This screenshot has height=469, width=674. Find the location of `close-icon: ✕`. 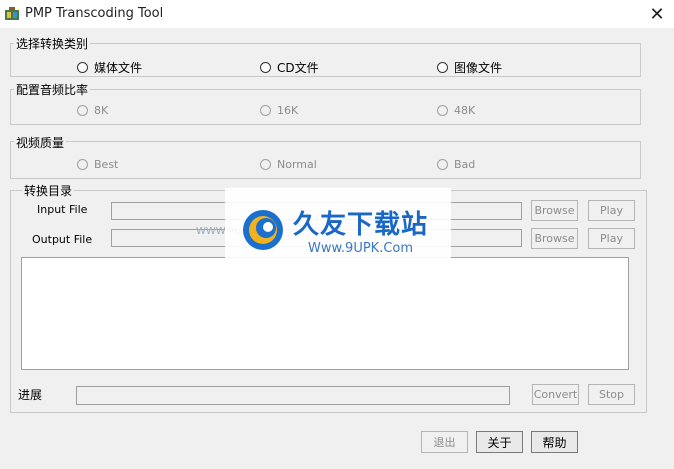

close-icon: ✕ is located at coordinates (657, 14).